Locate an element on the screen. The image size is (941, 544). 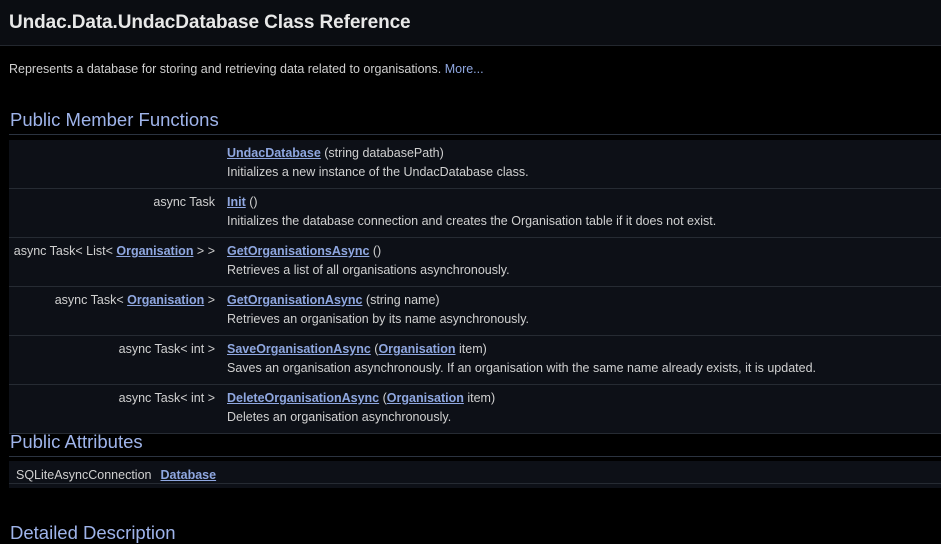
function-args-prefix: (string databasePath) is located at coordinates (382, 153).